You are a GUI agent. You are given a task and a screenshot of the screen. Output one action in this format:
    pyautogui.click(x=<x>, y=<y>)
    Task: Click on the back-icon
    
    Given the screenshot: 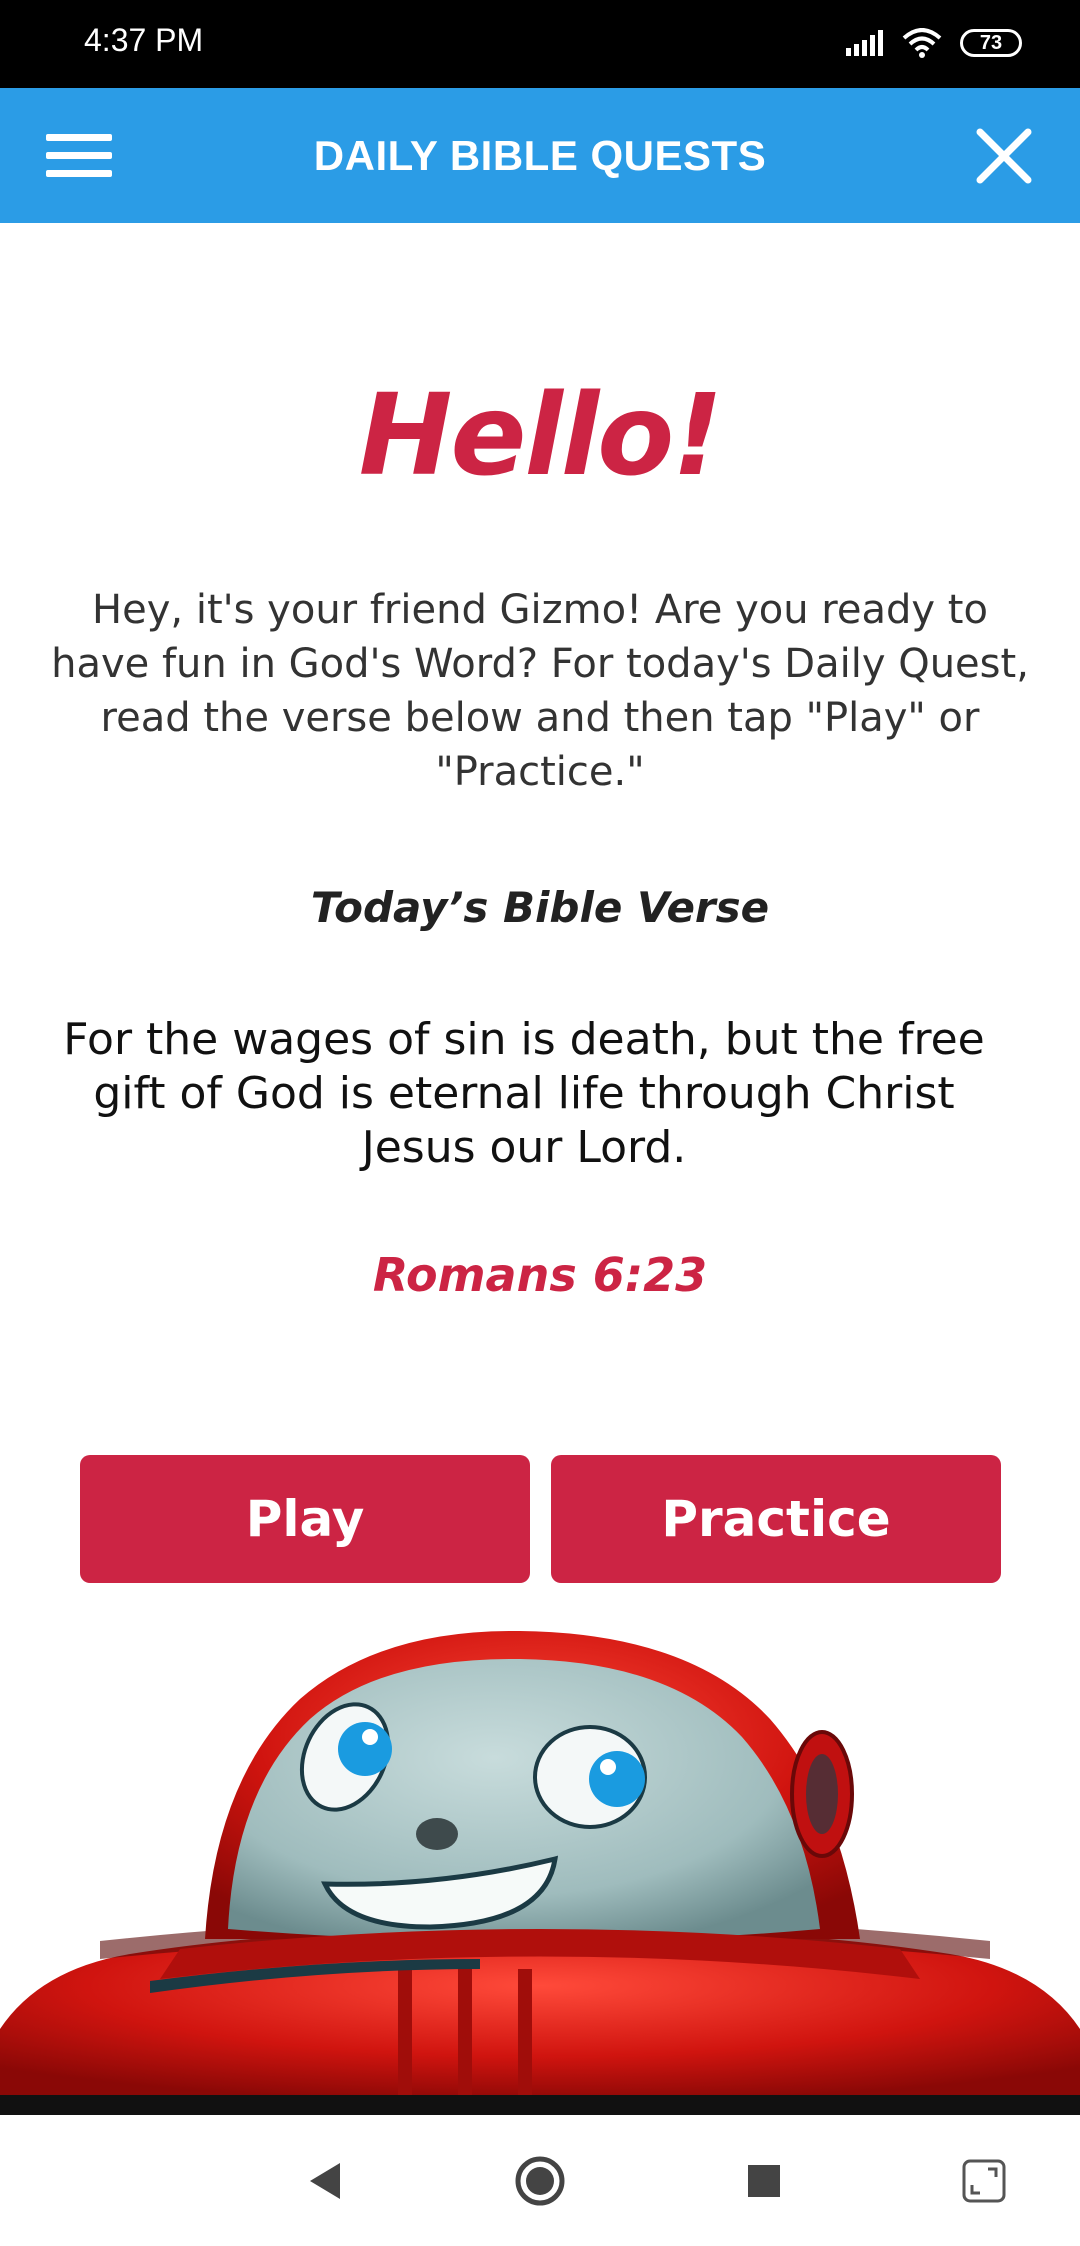 What is the action you would take?
    pyautogui.click(x=326, y=2181)
    